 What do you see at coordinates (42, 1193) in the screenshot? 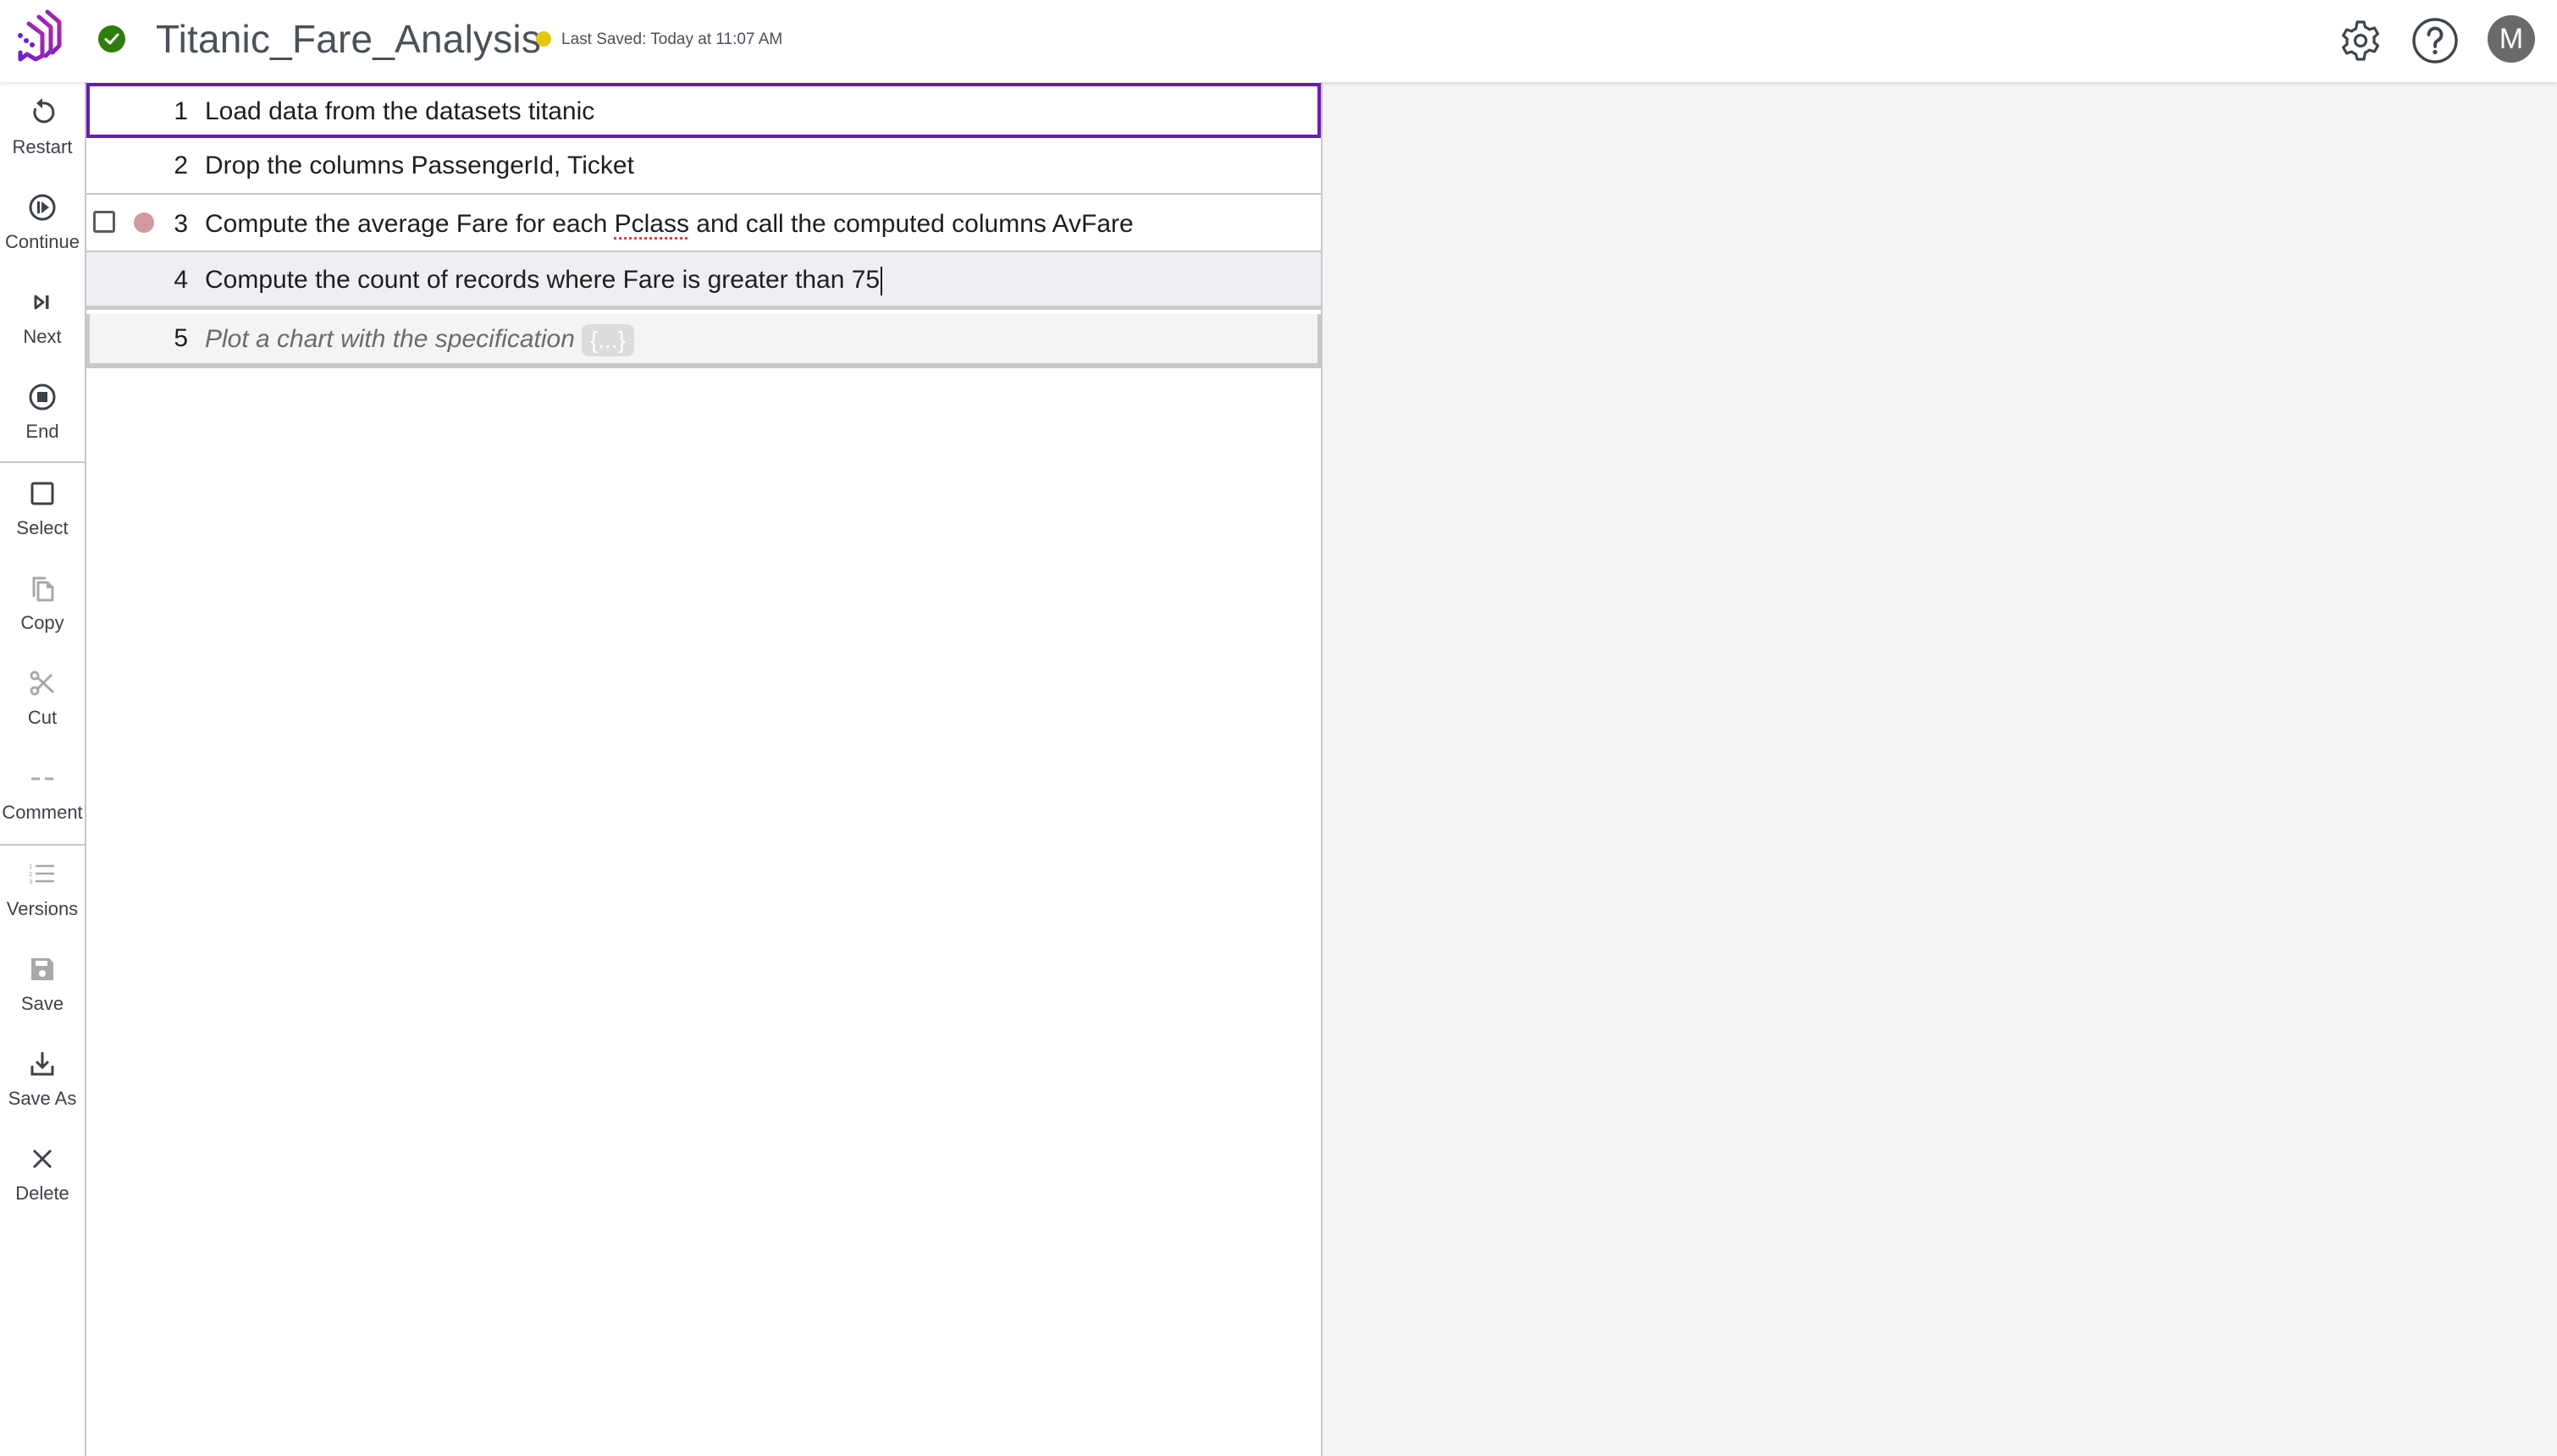
I see `delete-label: Delete` at bounding box center [42, 1193].